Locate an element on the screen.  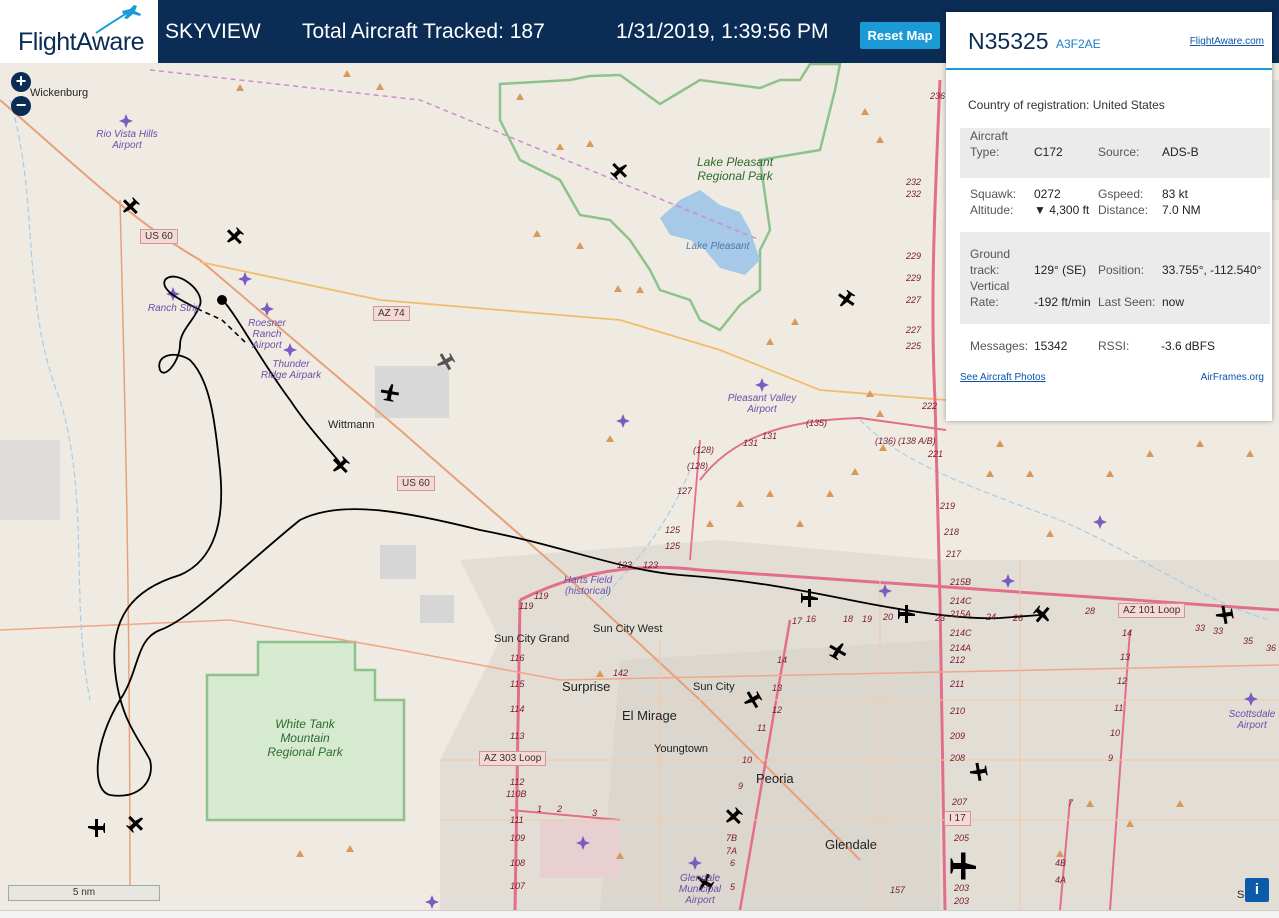
highway-marker: 116 is located at coordinates (517, 658).